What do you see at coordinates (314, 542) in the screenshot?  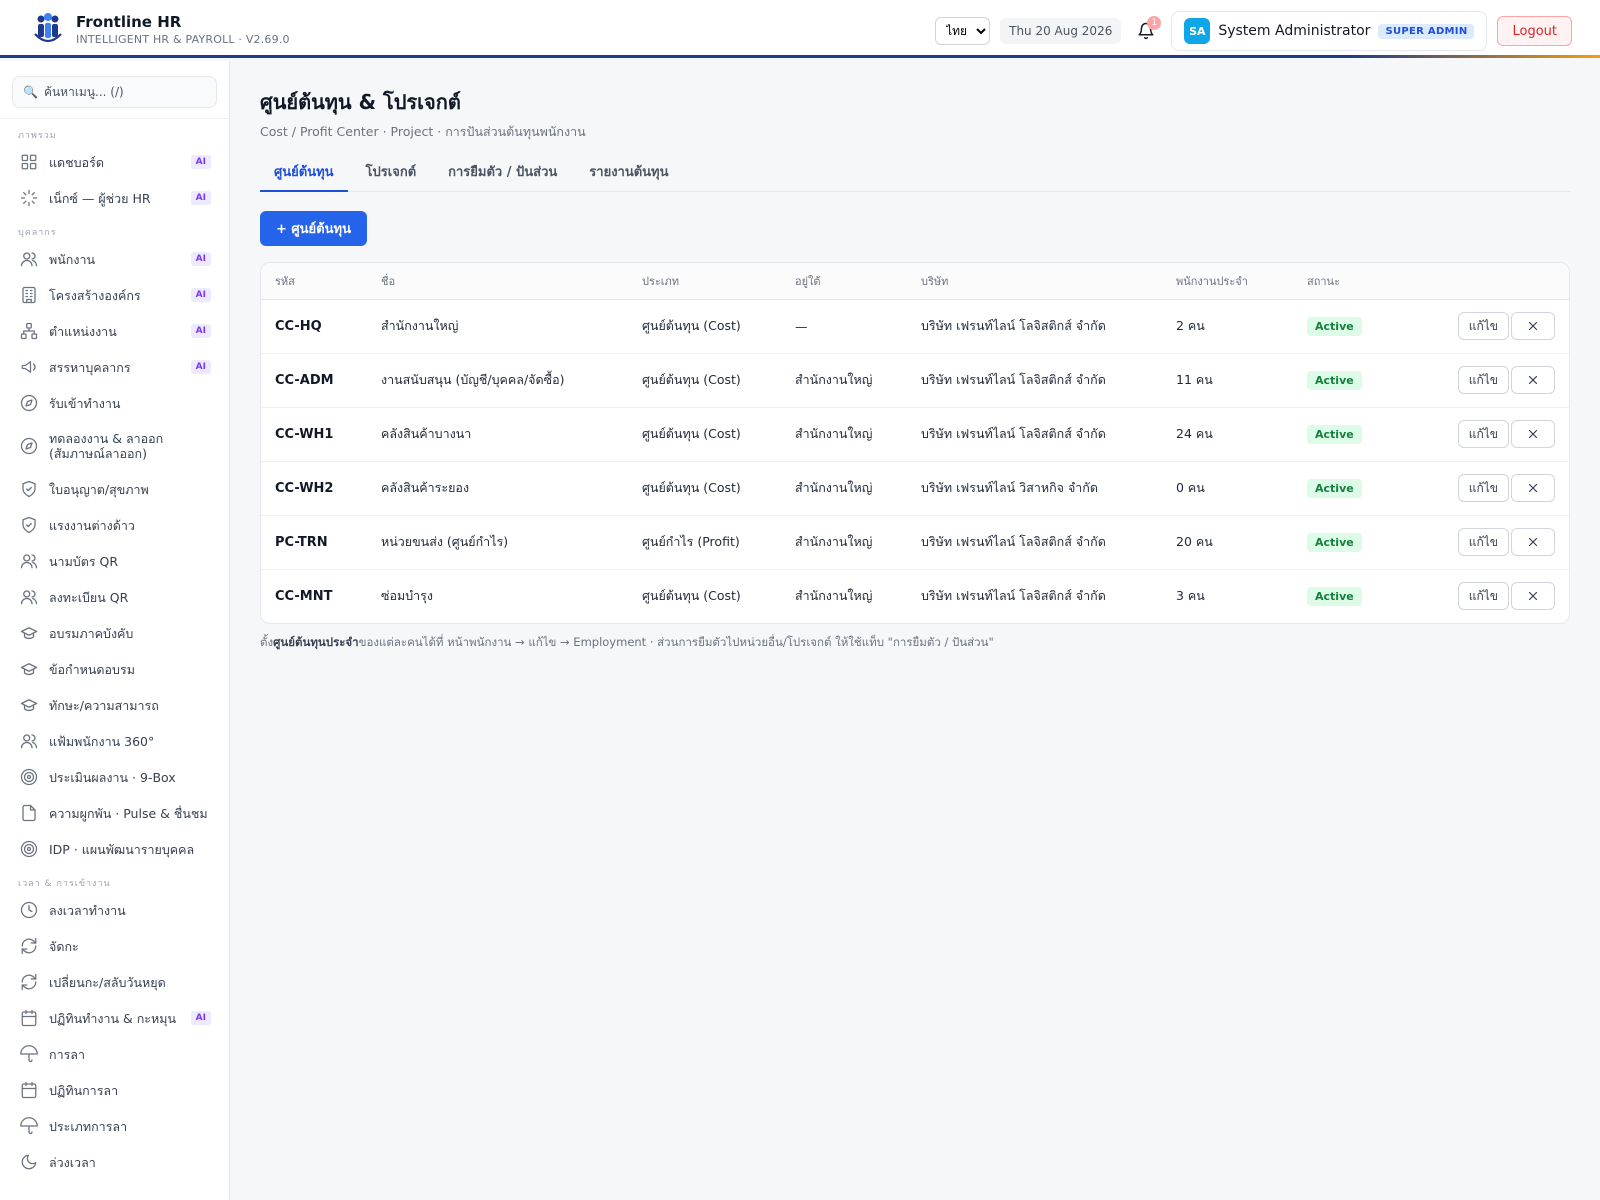 I see `cell-code: PC-TRN` at bounding box center [314, 542].